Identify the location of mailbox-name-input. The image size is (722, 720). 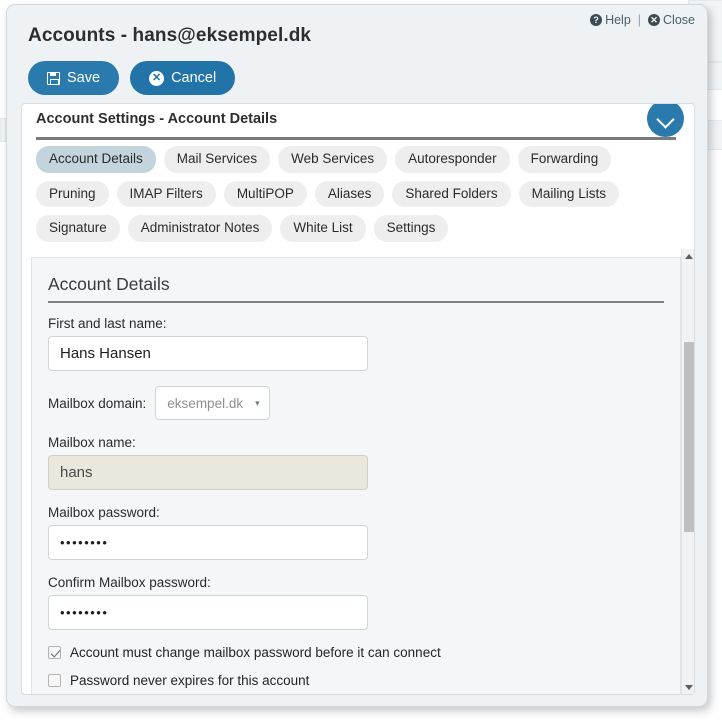
(208, 472).